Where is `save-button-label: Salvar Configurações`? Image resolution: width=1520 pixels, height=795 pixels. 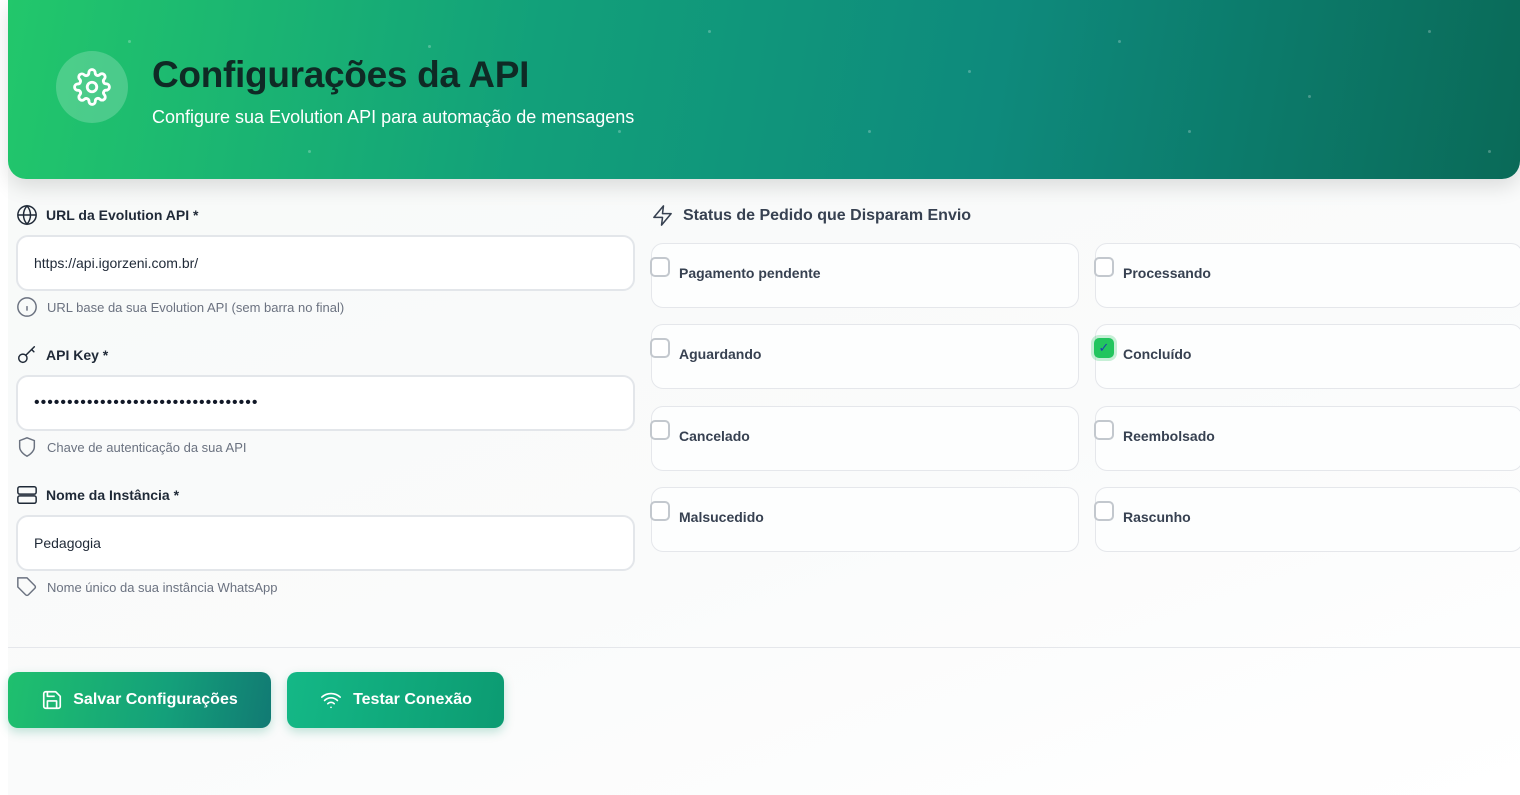 save-button-label: Salvar Configurações is located at coordinates (155, 699).